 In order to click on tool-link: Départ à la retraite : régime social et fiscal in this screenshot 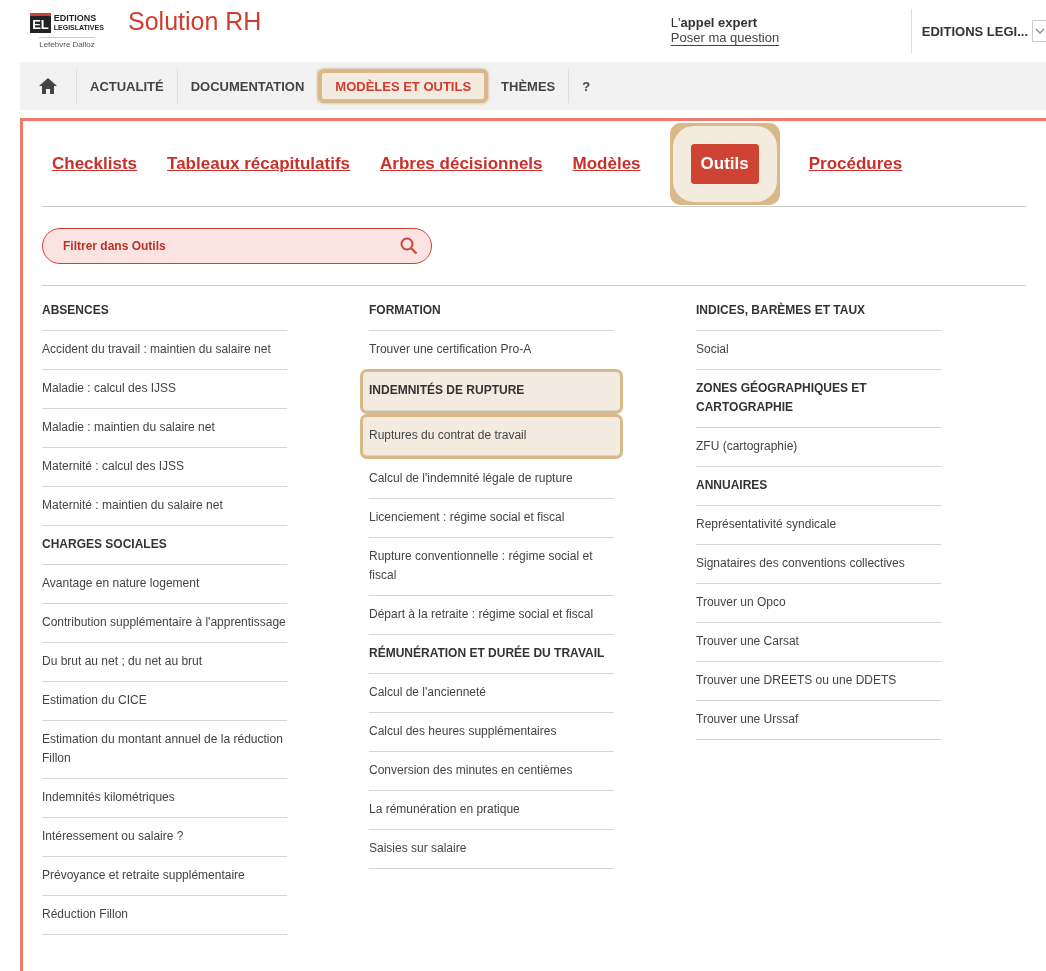, I will do `click(491, 615)`.